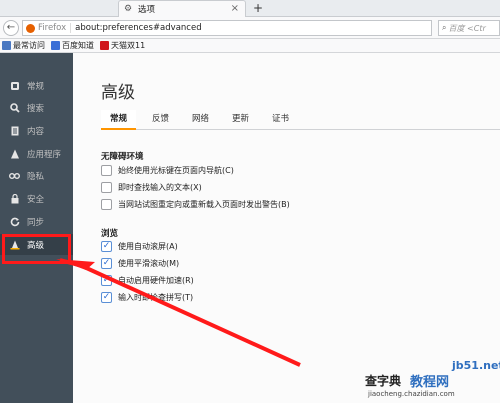 This screenshot has width=500, height=403. I want to click on watermark-site: jb51.net, so click(476, 365).